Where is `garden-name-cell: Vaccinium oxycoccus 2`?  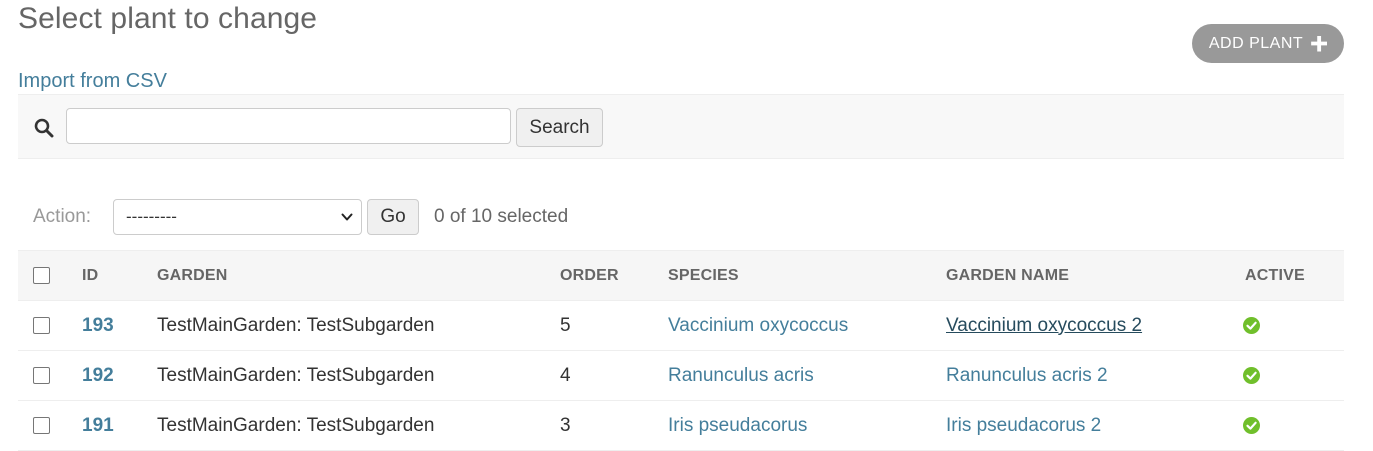
garden-name-cell: Vaccinium oxycoccus 2 is located at coordinates (1095, 325).